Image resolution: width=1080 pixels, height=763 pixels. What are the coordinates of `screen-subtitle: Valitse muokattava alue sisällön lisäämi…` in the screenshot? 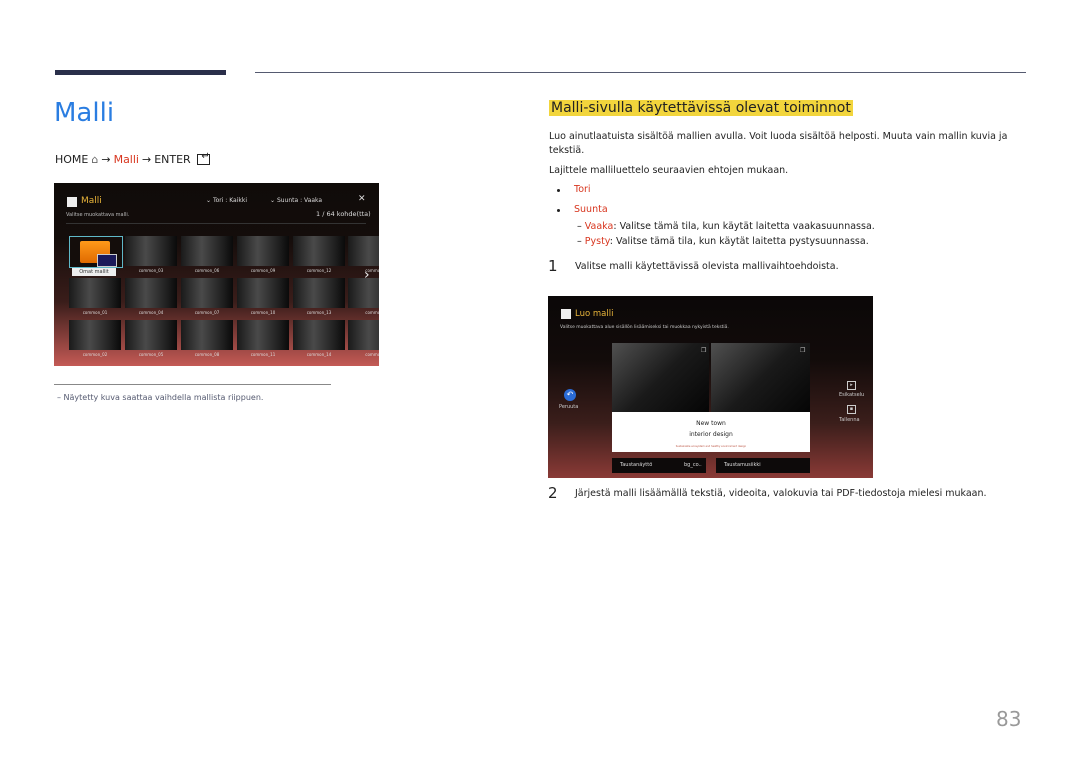 It's located at (644, 327).